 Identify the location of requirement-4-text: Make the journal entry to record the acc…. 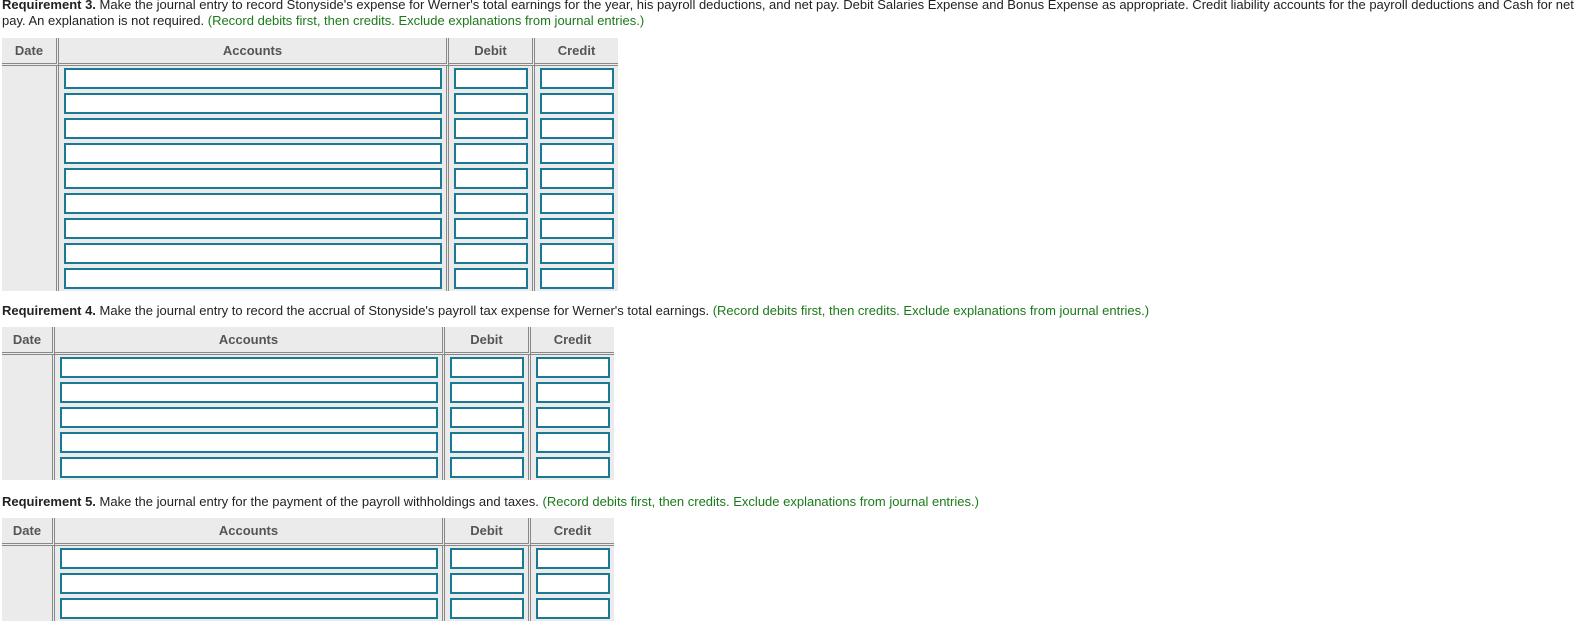
(404, 310).